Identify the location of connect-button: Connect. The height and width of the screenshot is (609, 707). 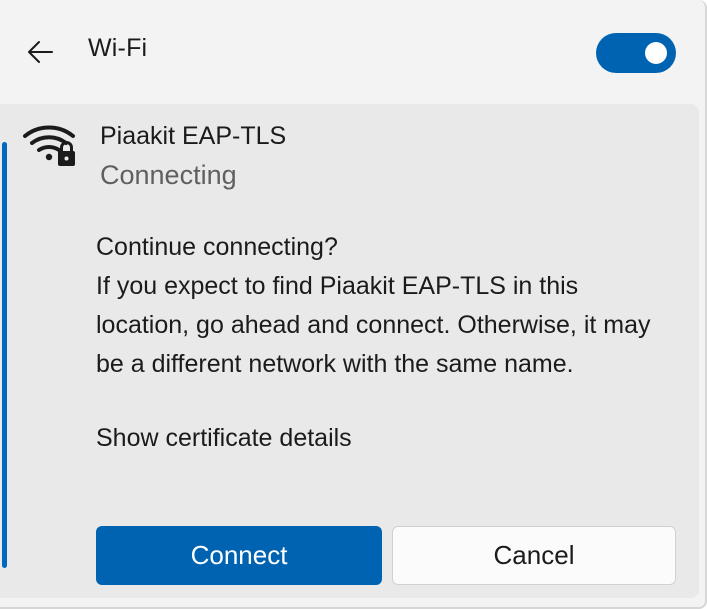
(239, 555).